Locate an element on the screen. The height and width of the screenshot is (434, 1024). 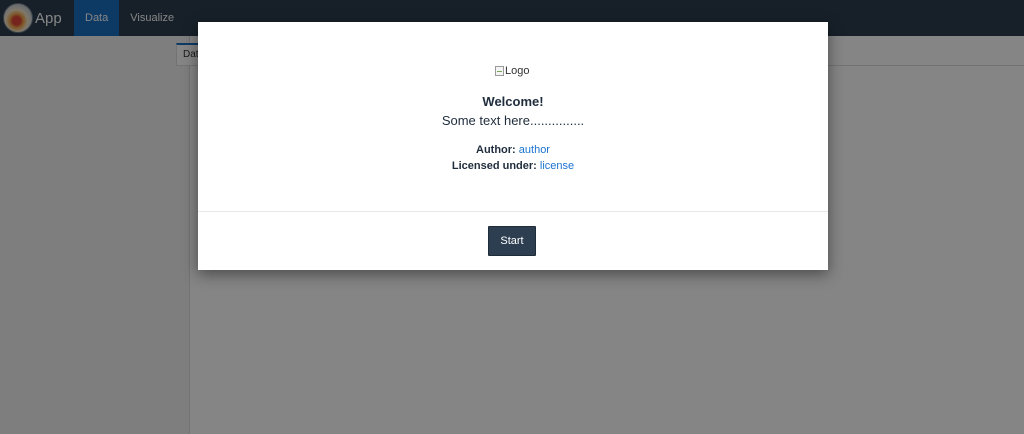
author-label: Author: is located at coordinates (497, 150).